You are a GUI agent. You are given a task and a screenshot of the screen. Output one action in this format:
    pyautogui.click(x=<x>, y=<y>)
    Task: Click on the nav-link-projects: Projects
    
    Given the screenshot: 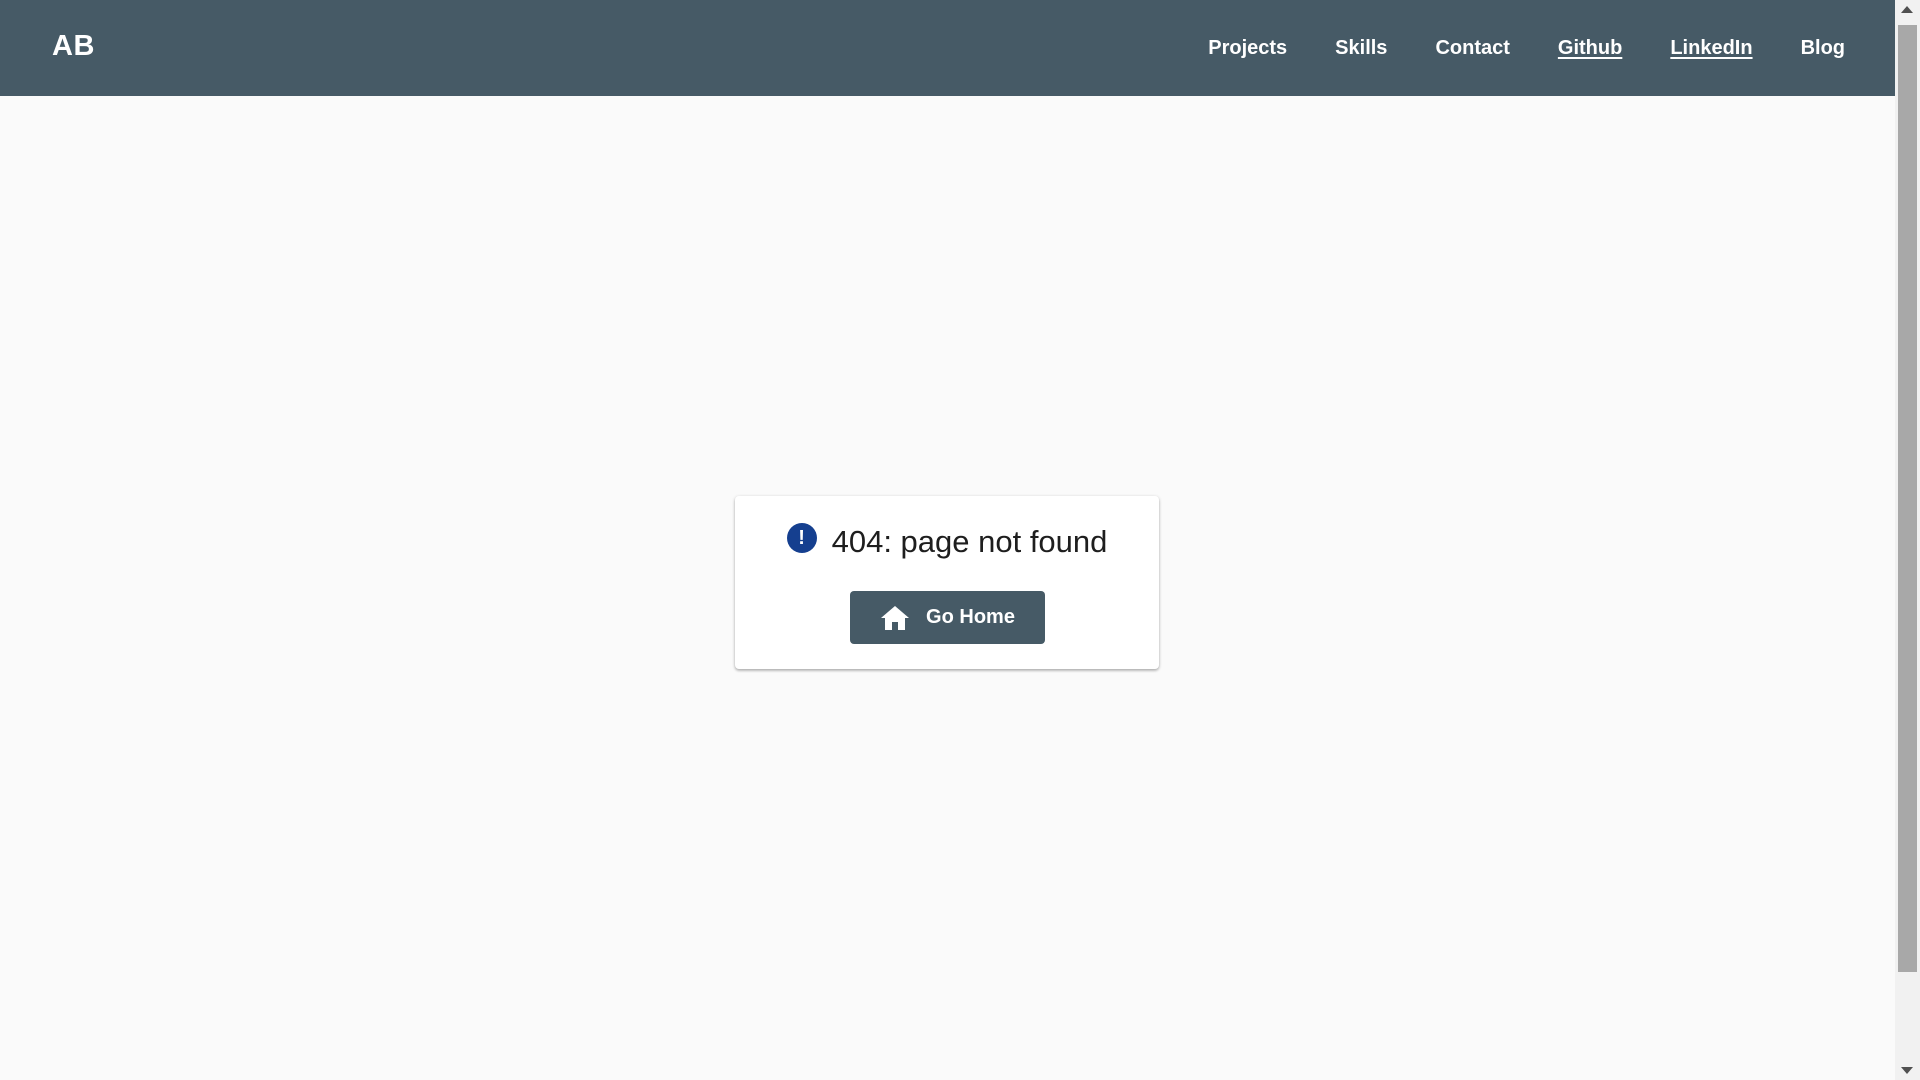 What is the action you would take?
    pyautogui.click(x=1247, y=48)
    